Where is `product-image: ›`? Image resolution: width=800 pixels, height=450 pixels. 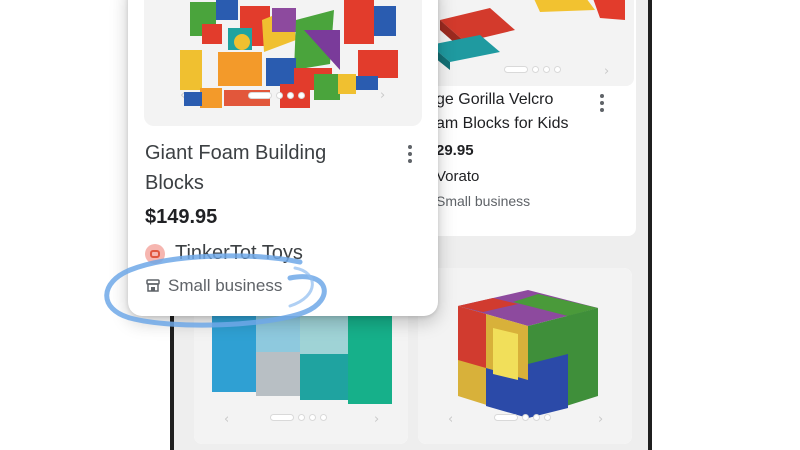 product-image: › is located at coordinates (527, 43).